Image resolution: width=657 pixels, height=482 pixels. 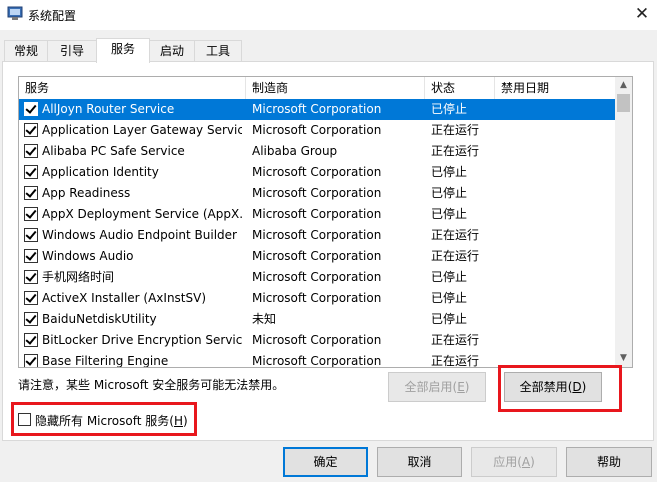 I want to click on notice-text: 请注意，某些 Microsoft 安全服务可能无法禁用。, so click(x=151, y=385).